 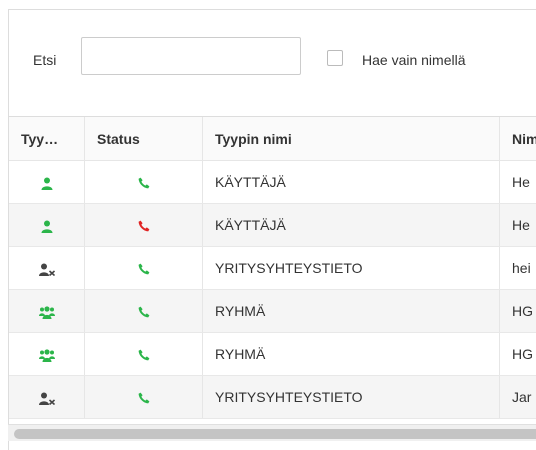 I want to click on column-header-name: Nim, so click(x=517, y=139).